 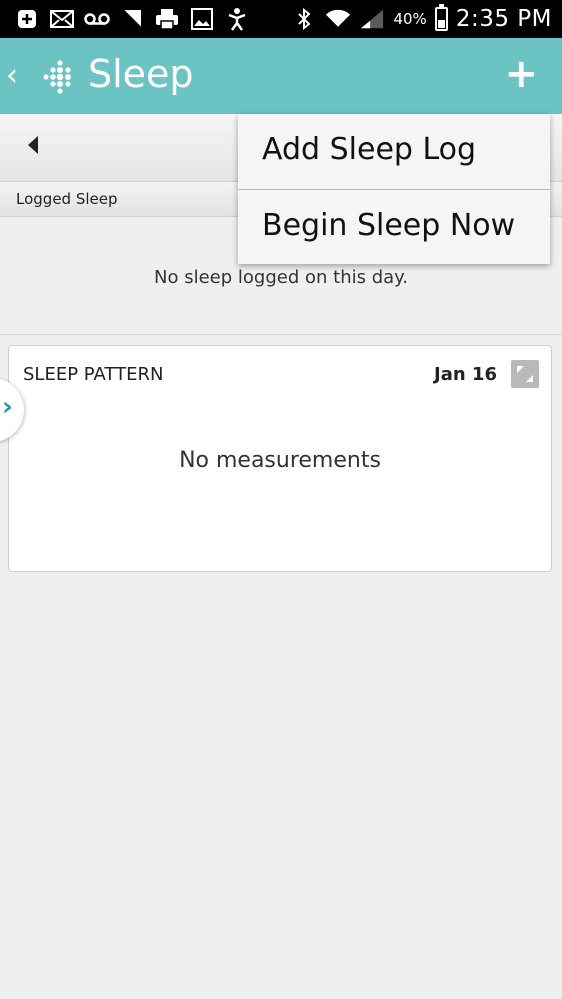 I want to click on bluetooth-icon, so click(x=304, y=19).